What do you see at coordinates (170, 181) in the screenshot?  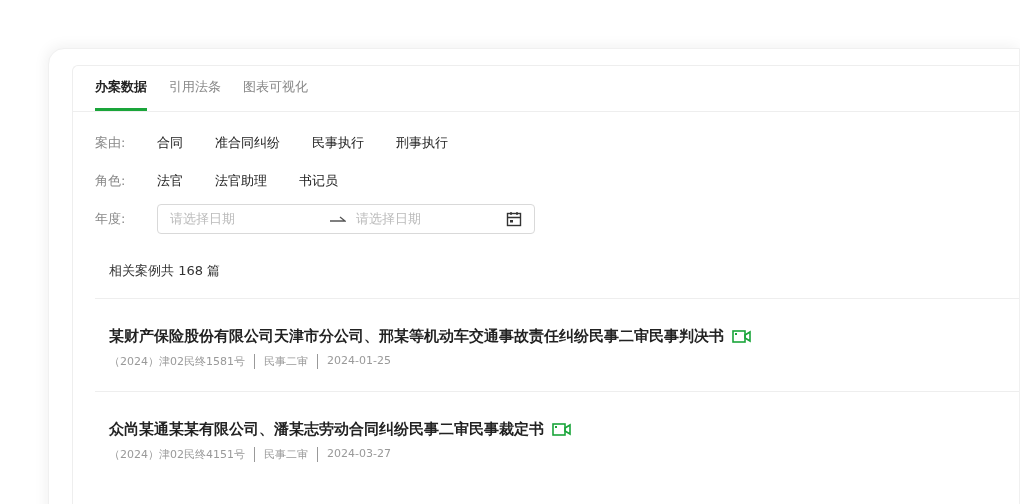 I see `filter-option: 法官` at bounding box center [170, 181].